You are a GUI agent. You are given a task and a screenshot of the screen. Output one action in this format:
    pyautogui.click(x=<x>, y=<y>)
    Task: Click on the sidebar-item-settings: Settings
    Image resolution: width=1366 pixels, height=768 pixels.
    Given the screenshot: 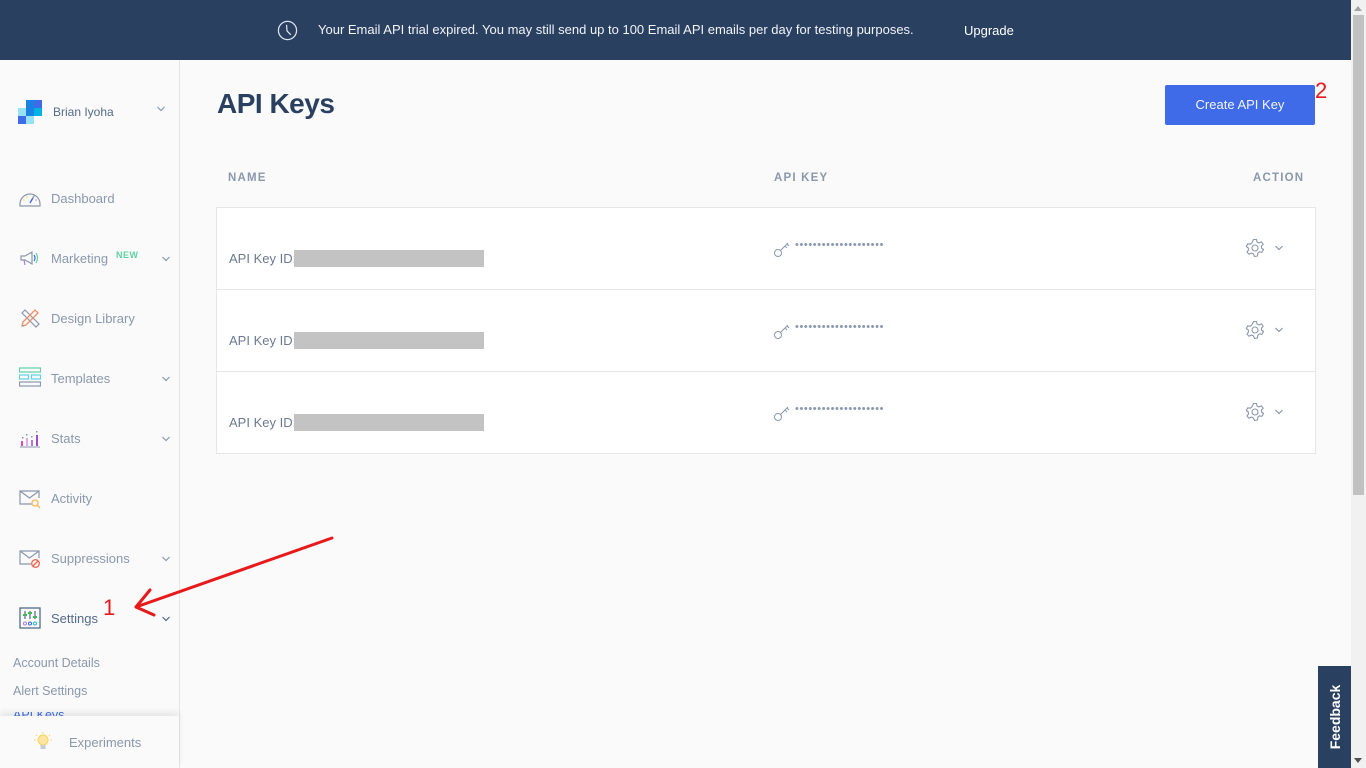 What is the action you would take?
    pyautogui.click(x=89, y=618)
    